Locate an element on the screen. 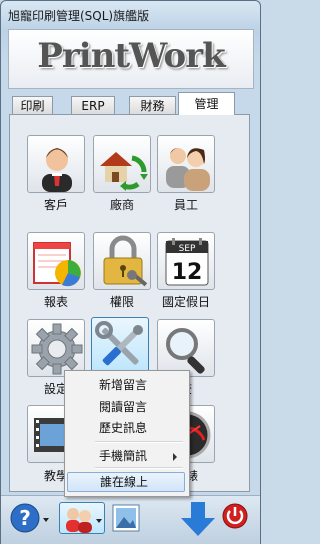  tab-print: 印刷 is located at coordinates (32, 105).